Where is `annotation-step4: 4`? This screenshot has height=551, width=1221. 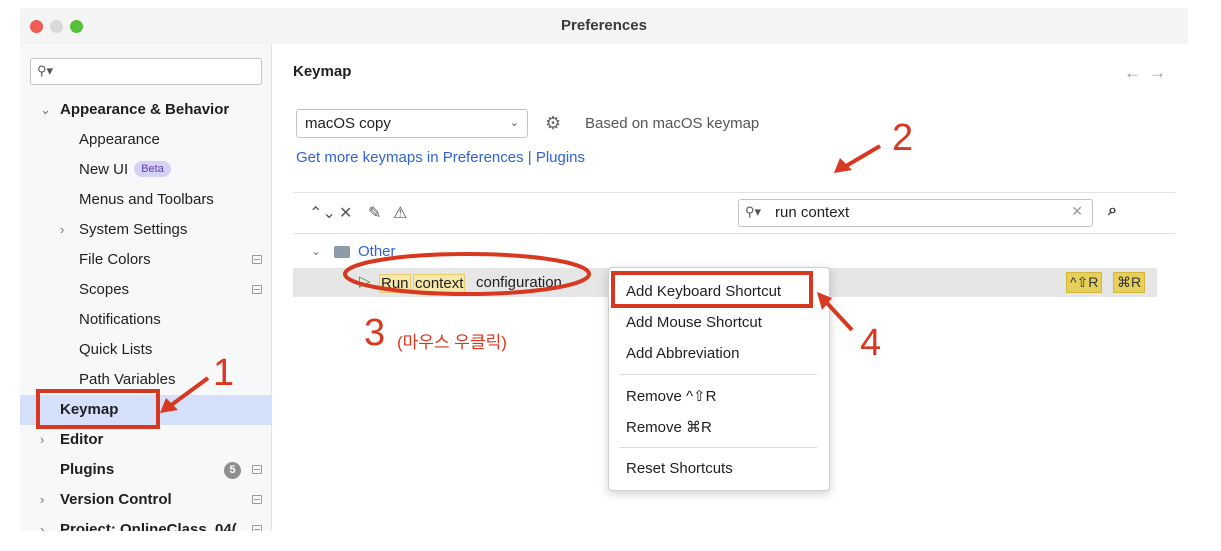
annotation-step4: 4 is located at coordinates (871, 343).